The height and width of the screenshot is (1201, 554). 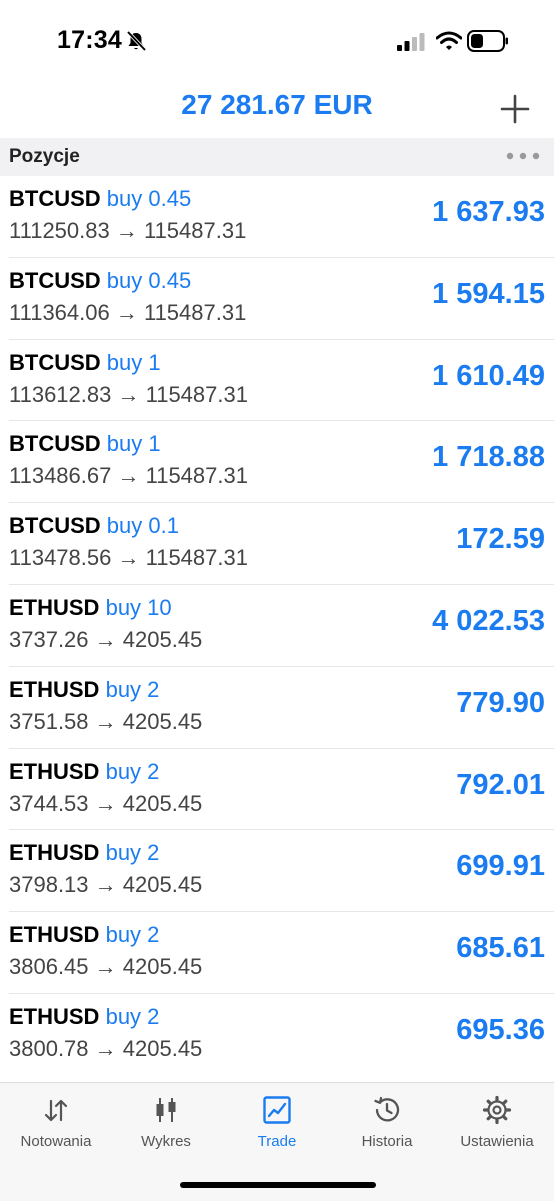 I want to click on position-profit: 699.91, so click(x=500, y=866).